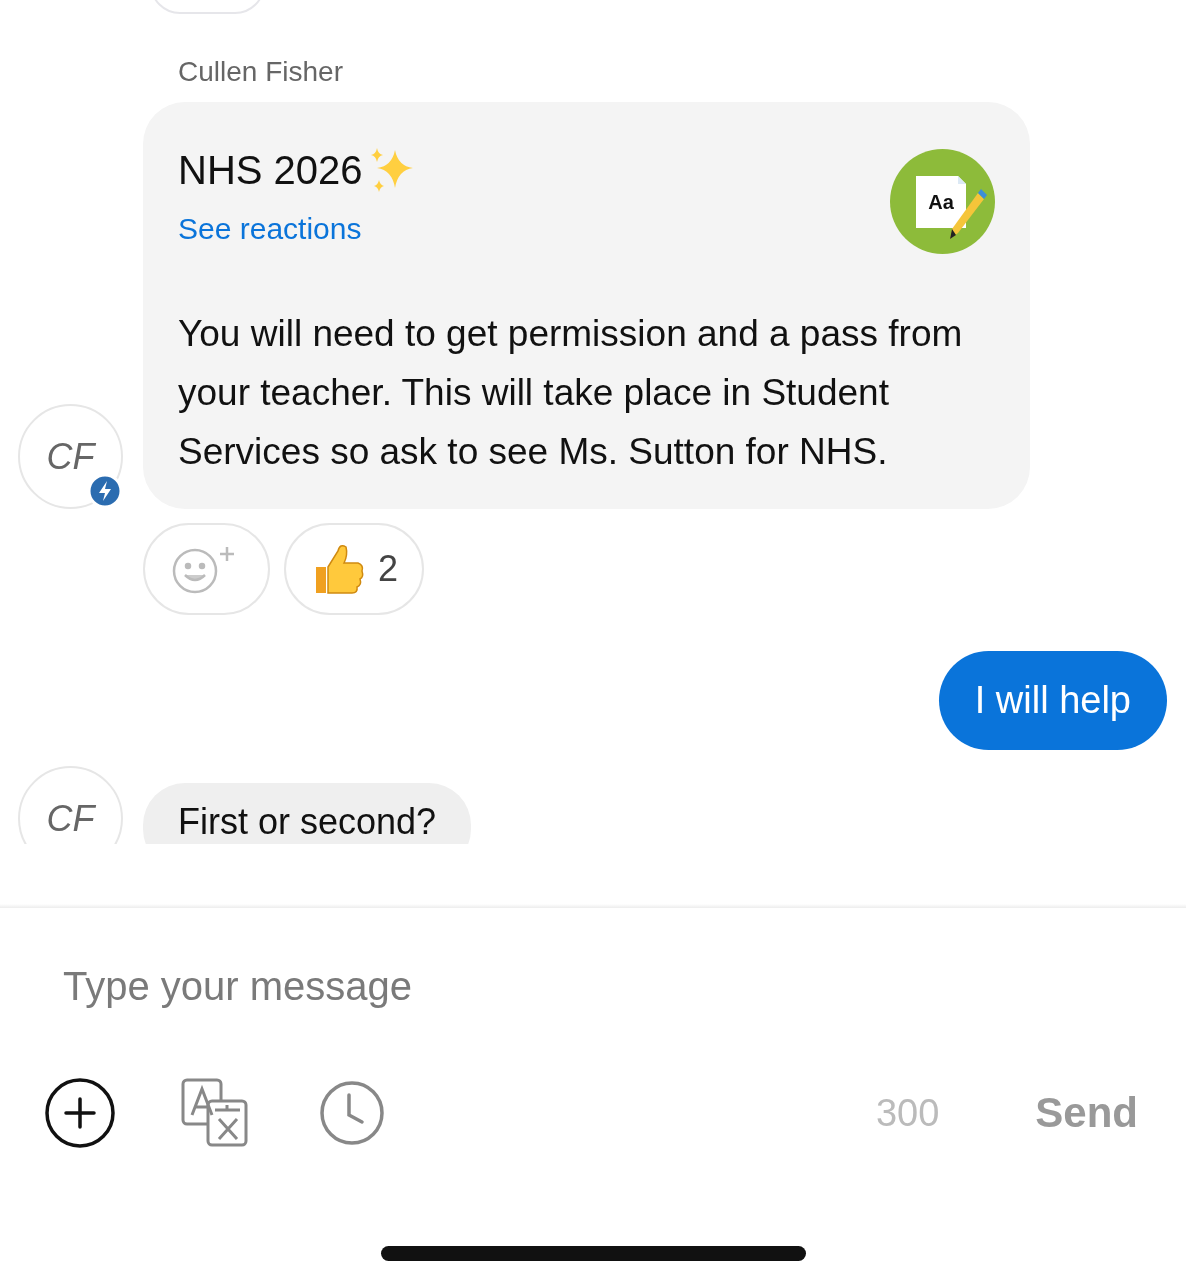 The height and width of the screenshot is (1280, 1186). I want to click on document-pencil-icon: Aa, so click(942, 201).